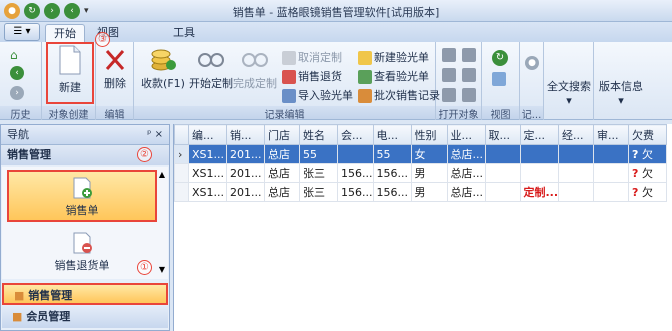  Describe the element at coordinates (647, 173) in the screenshot. I see `unpaid-text: 欠` at that location.